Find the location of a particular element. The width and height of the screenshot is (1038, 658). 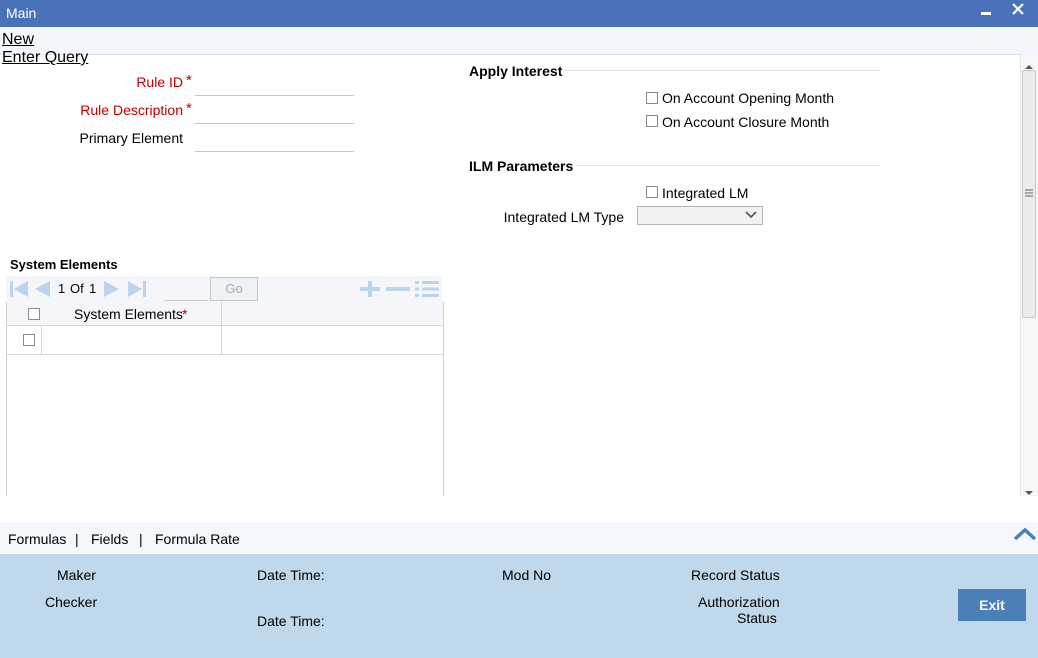

first-page-icon is located at coordinates (19, 290).